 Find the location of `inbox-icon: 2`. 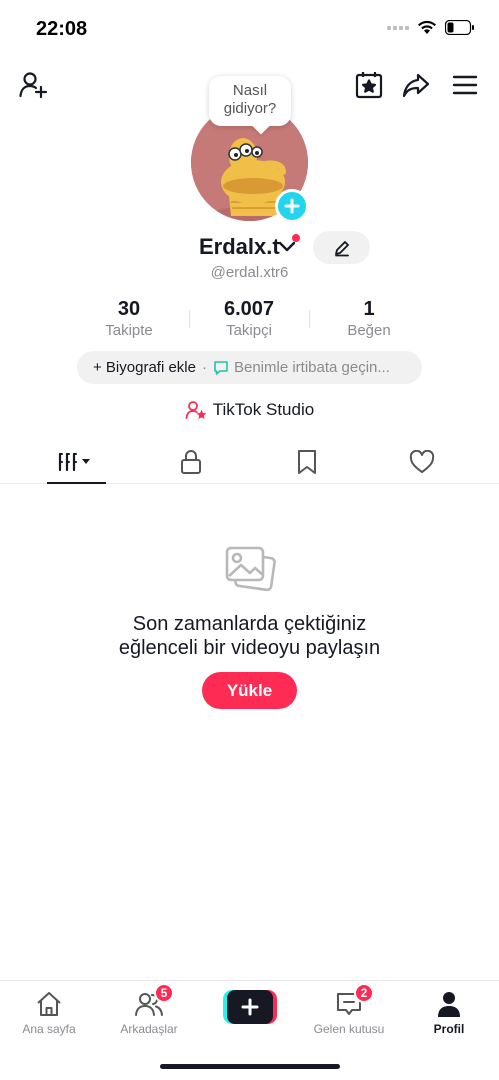

inbox-icon: 2 is located at coordinates (353, 1001).